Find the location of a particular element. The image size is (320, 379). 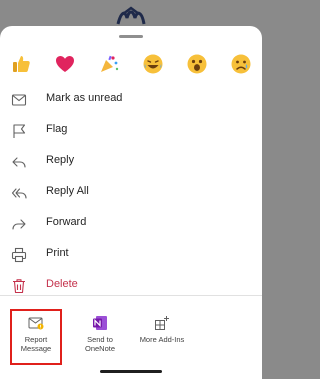

forward-icon is located at coordinates (18, 223).